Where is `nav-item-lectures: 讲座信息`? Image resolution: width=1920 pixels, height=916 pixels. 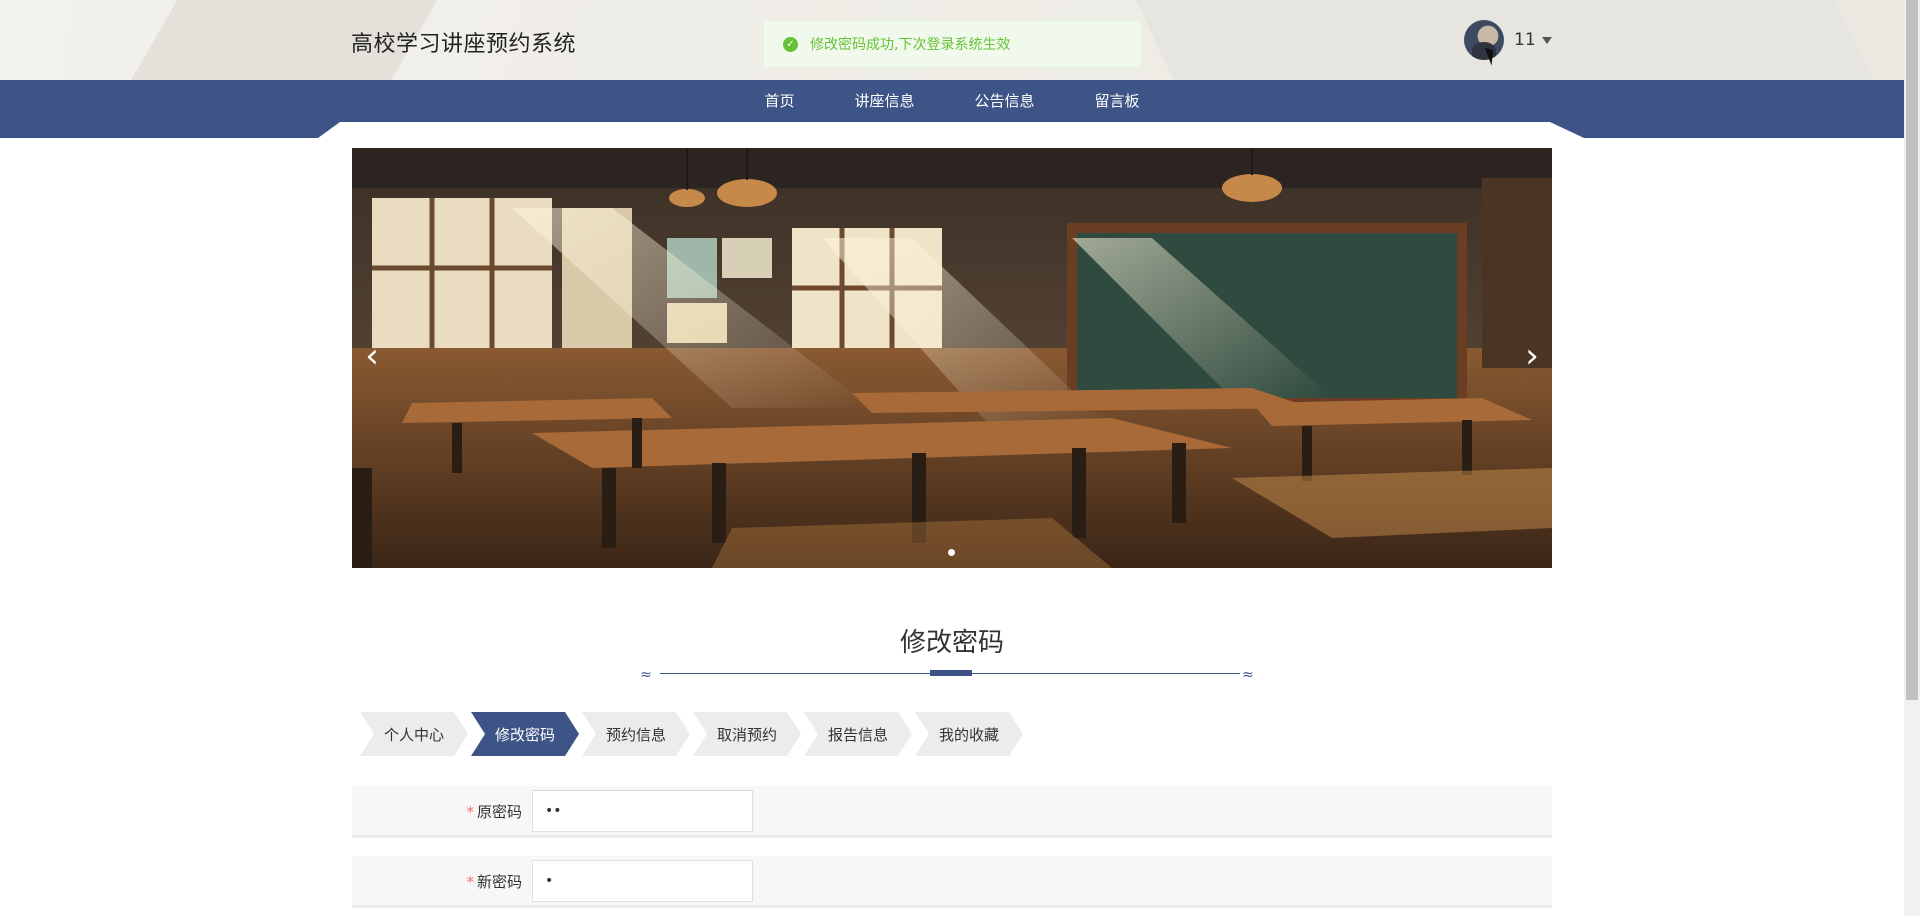
nav-item-lectures: 讲座信息 is located at coordinates (884, 101).